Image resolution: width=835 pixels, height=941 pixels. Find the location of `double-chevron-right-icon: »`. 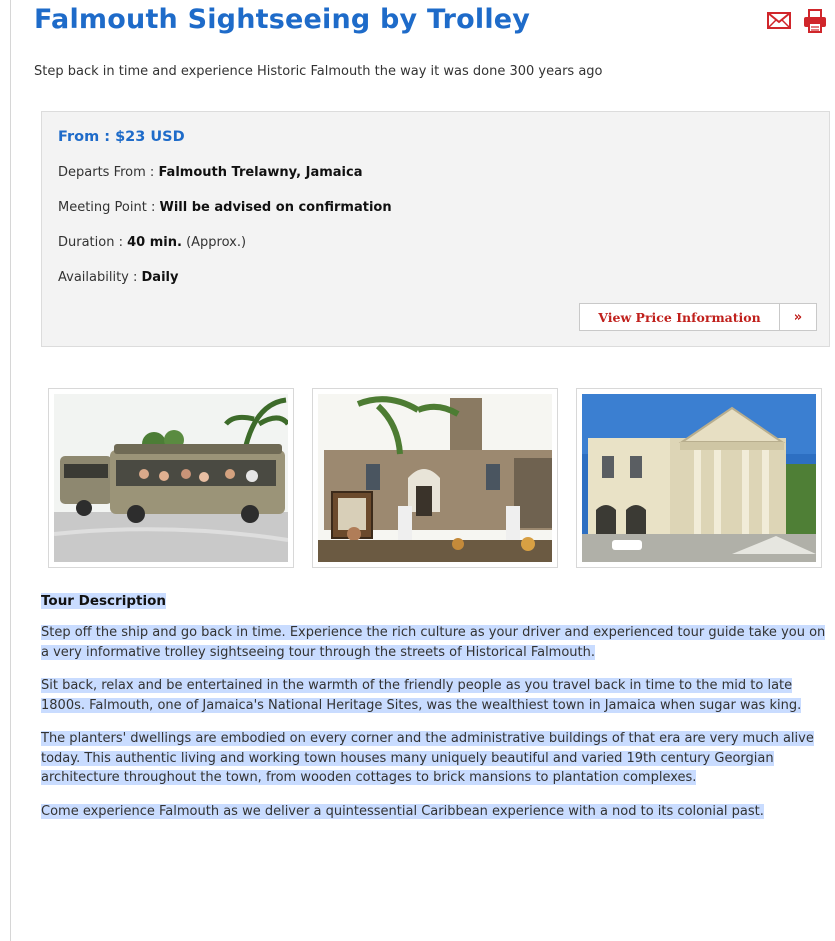

double-chevron-right-icon: » is located at coordinates (798, 317).